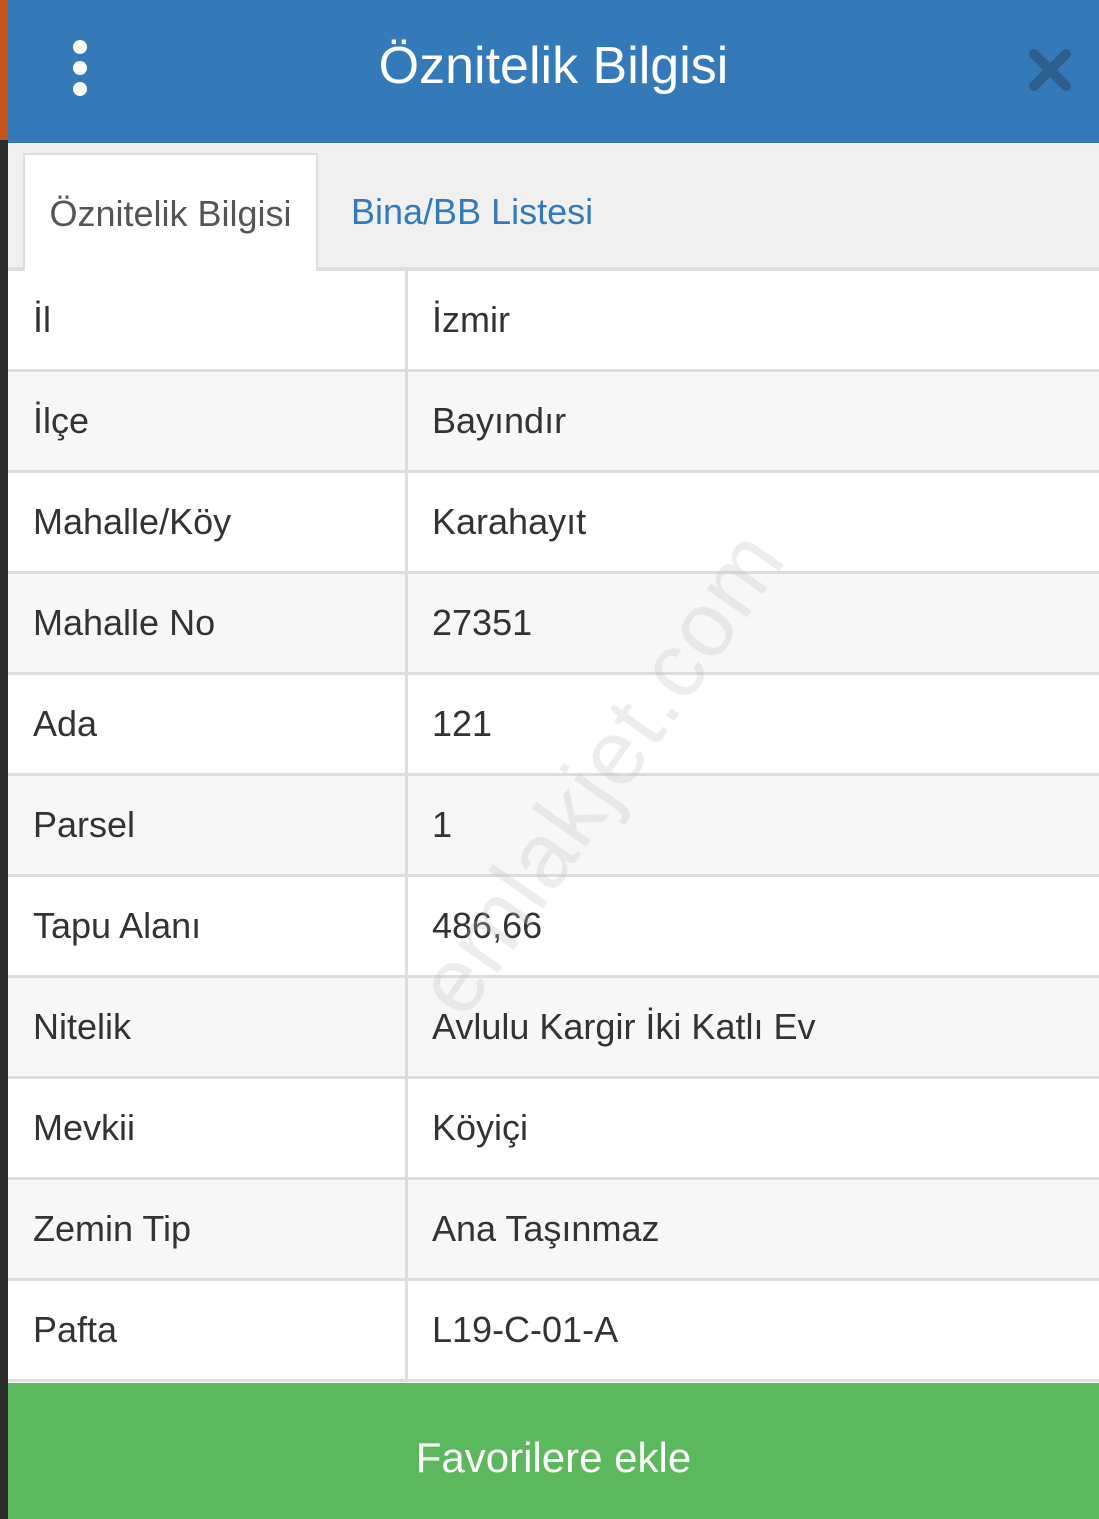 The height and width of the screenshot is (1519, 1099). I want to click on tab-bar: Öznitelik Bilgisi Bina/BB Listesi, so click(553, 209).